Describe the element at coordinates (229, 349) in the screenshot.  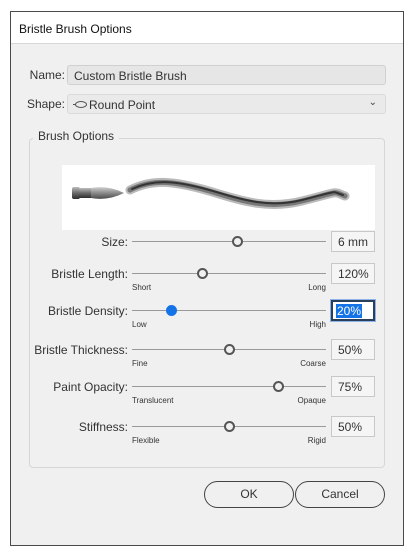
I see `bristle-thickness-slider-thumb` at that location.